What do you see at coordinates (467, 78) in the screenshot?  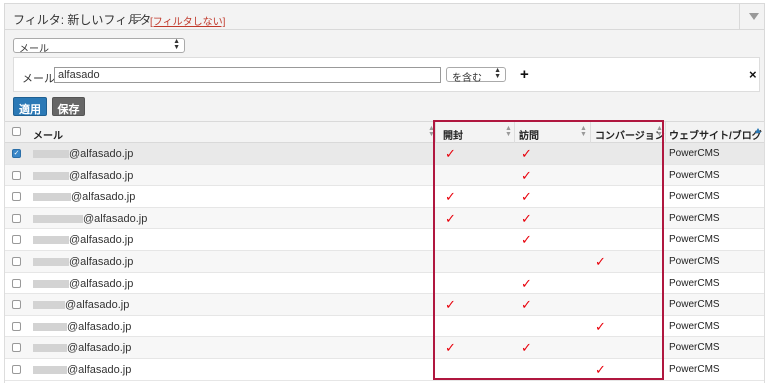 I see `operator-value: を含む` at bounding box center [467, 78].